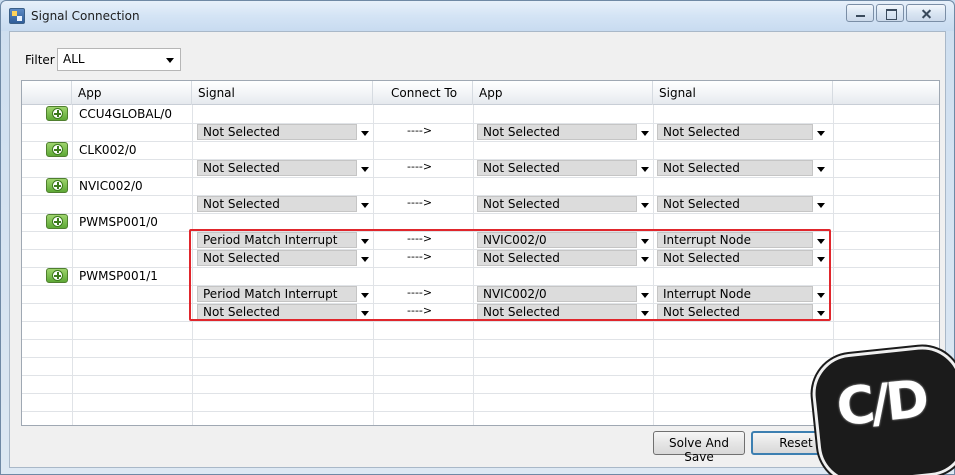 This screenshot has width=955, height=475. I want to click on app-icon, so click(17, 16).